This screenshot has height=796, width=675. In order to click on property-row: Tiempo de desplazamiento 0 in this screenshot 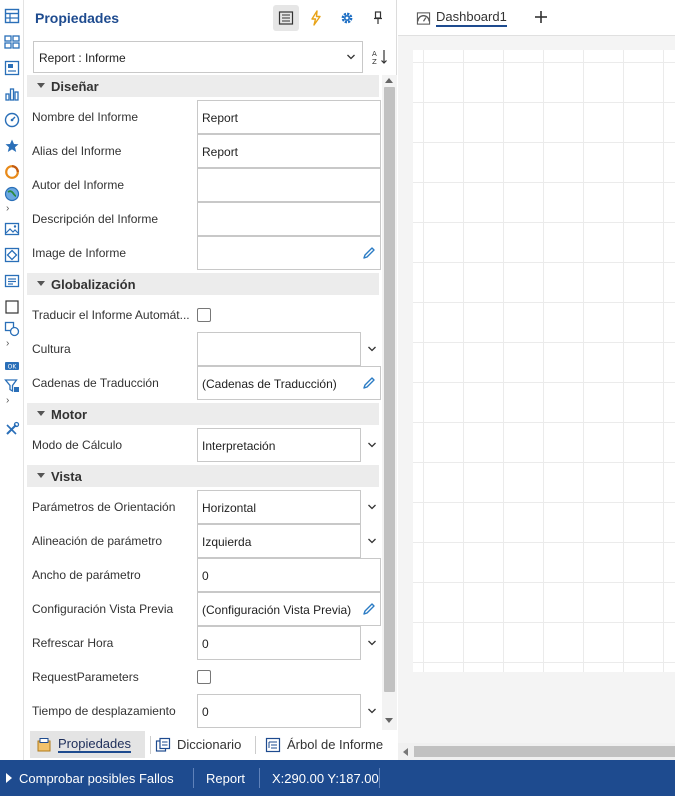, I will do `click(203, 711)`.